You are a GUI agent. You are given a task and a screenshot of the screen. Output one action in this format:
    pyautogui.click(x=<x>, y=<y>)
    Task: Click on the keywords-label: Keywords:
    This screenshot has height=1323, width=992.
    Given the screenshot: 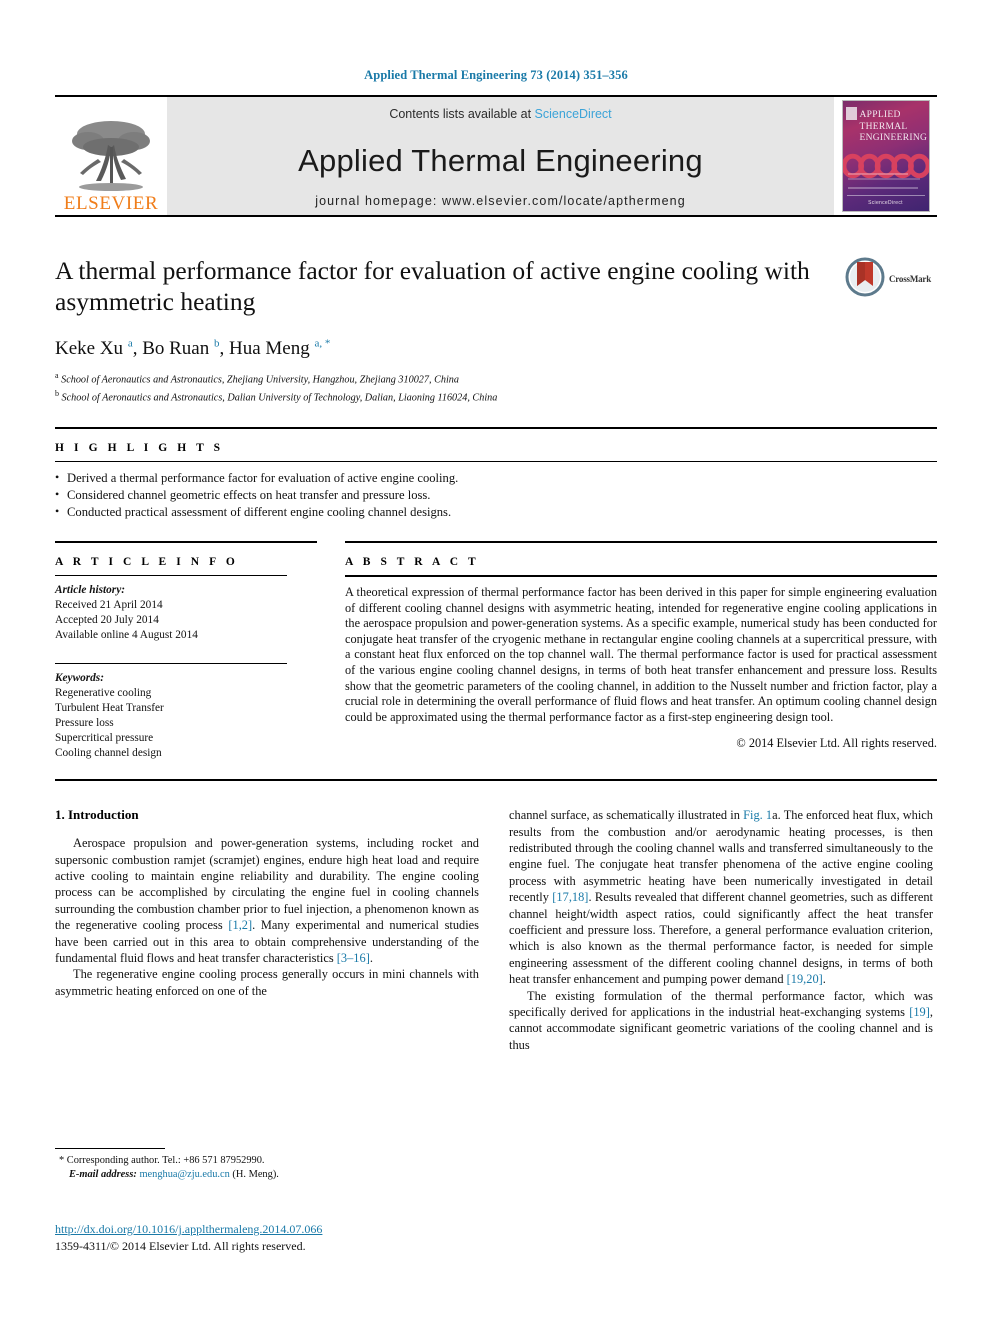 What is the action you would take?
    pyautogui.click(x=79, y=678)
    